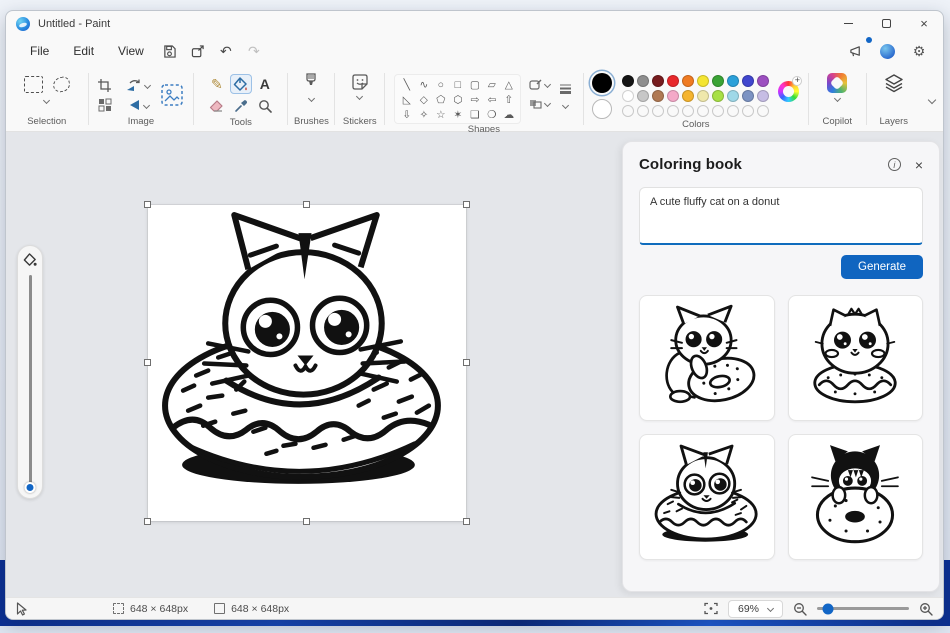  I want to click on shape-icon: □, so click(457, 84).